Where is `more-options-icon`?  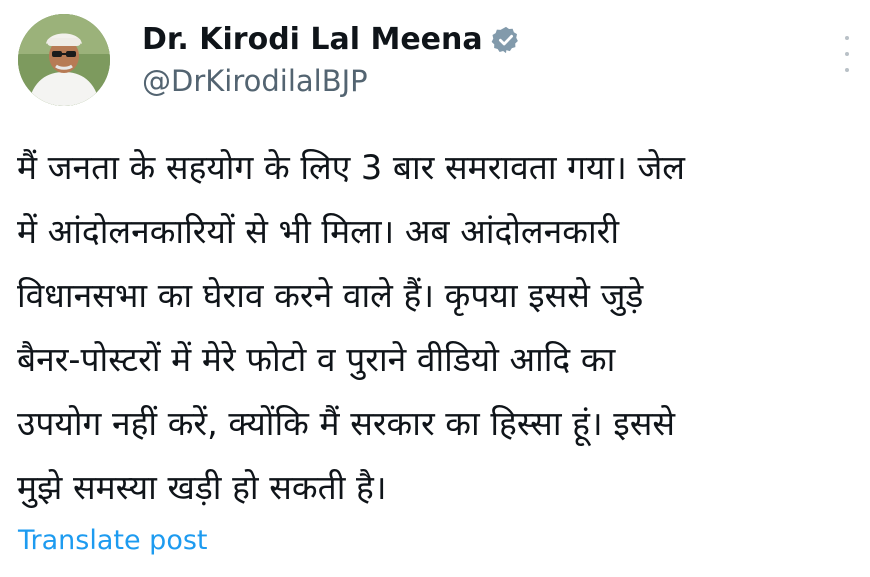
more-options-icon is located at coordinates (847, 54).